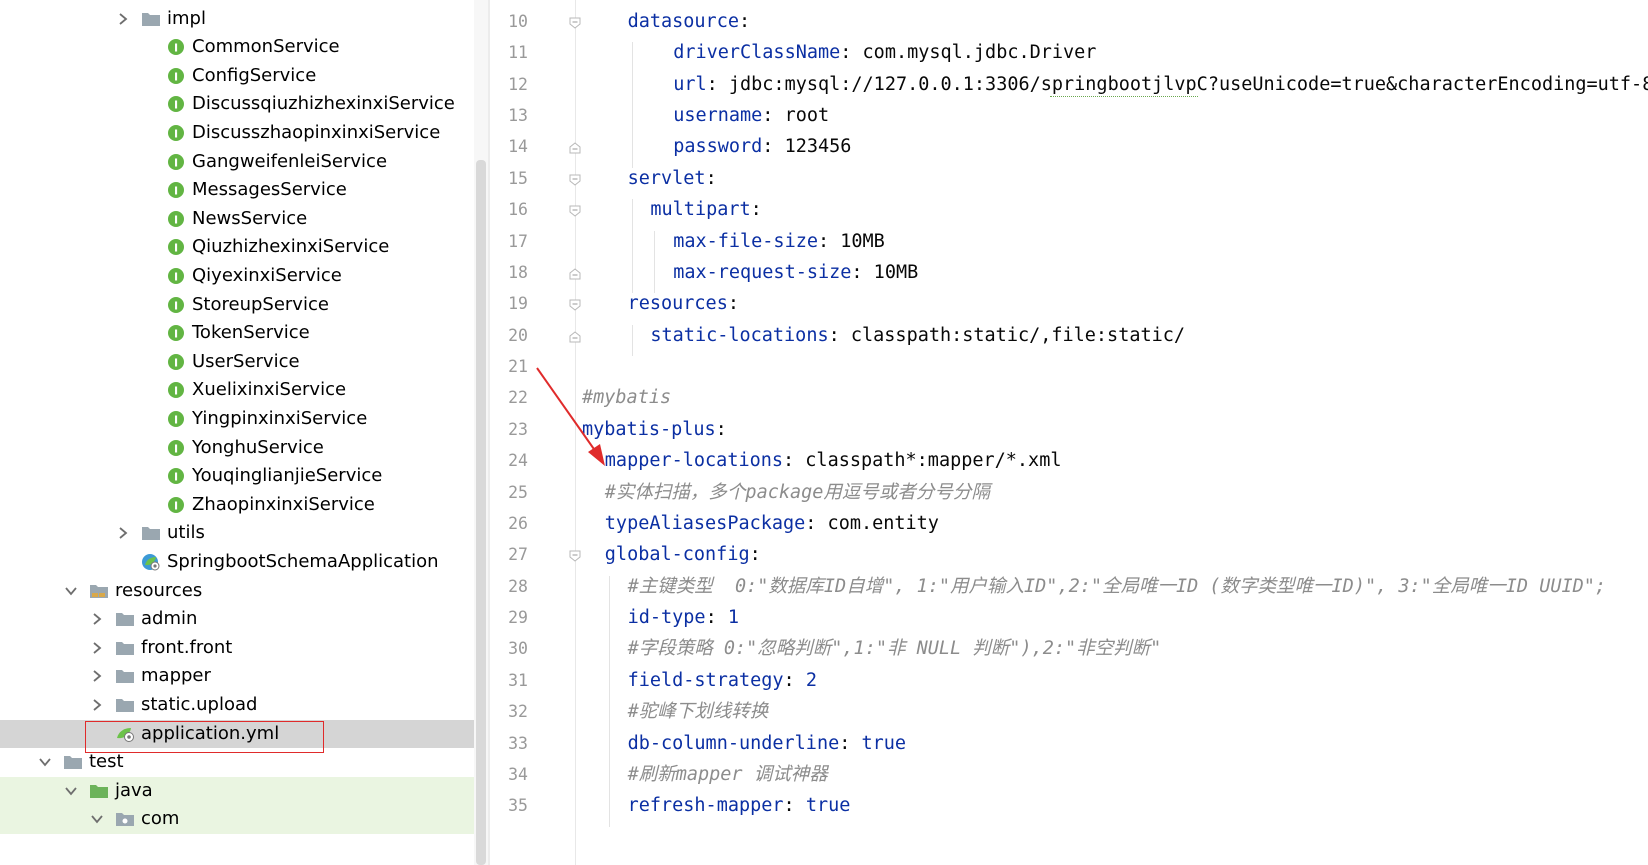 This screenshot has height=865, width=1648. Describe the element at coordinates (125, 819) in the screenshot. I see `package-icon` at that location.